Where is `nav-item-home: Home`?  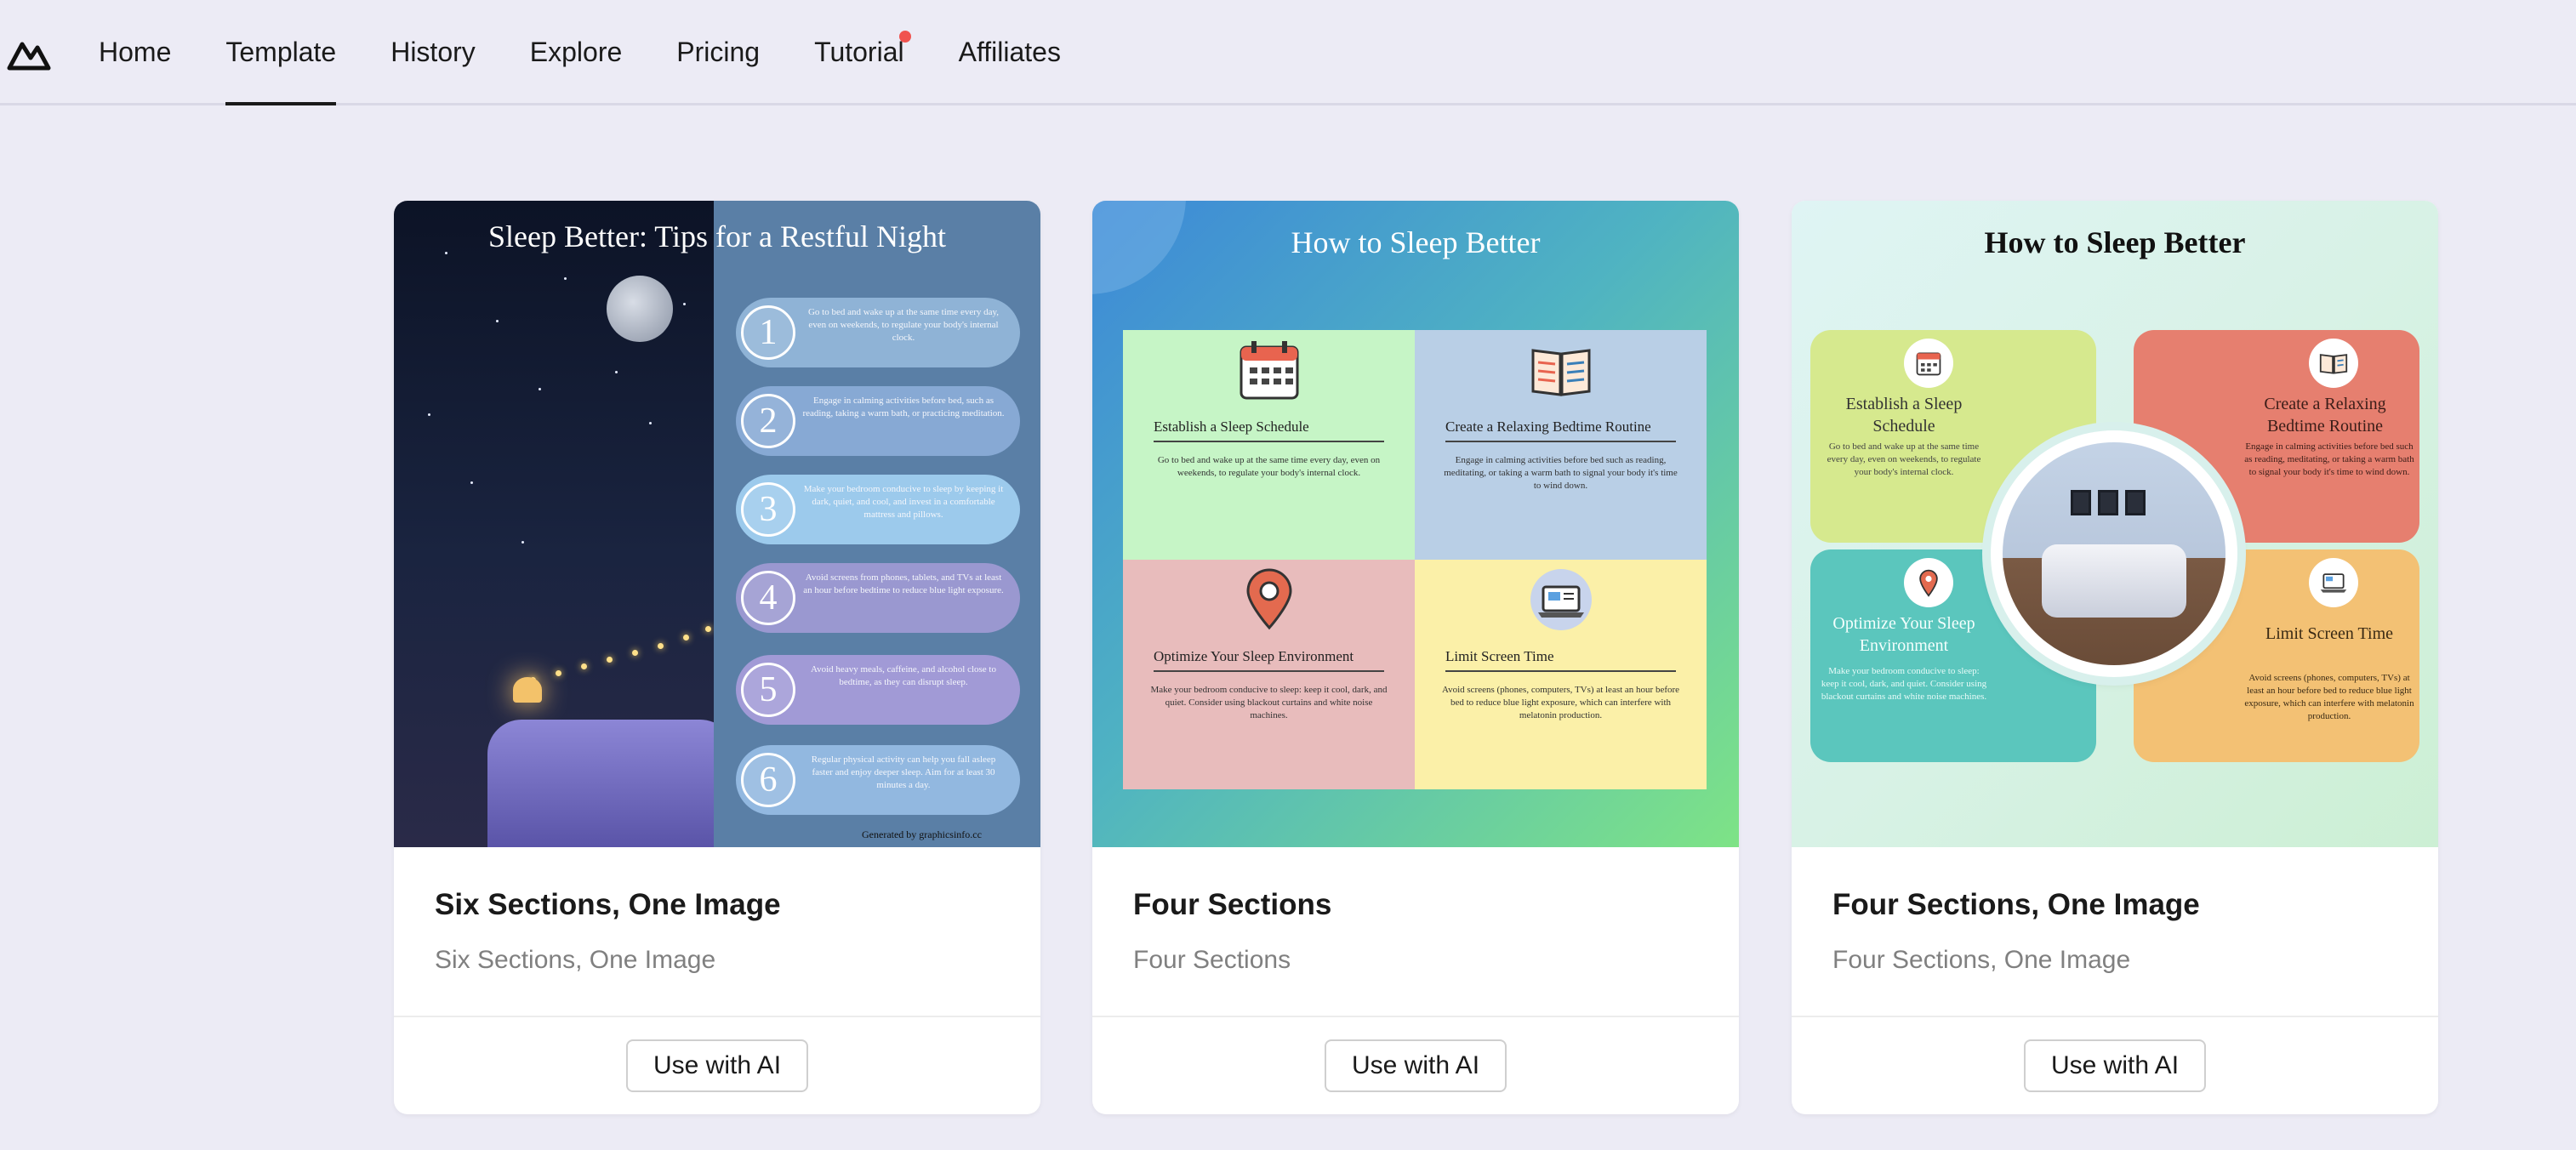
nav-item-home: Home is located at coordinates (135, 52).